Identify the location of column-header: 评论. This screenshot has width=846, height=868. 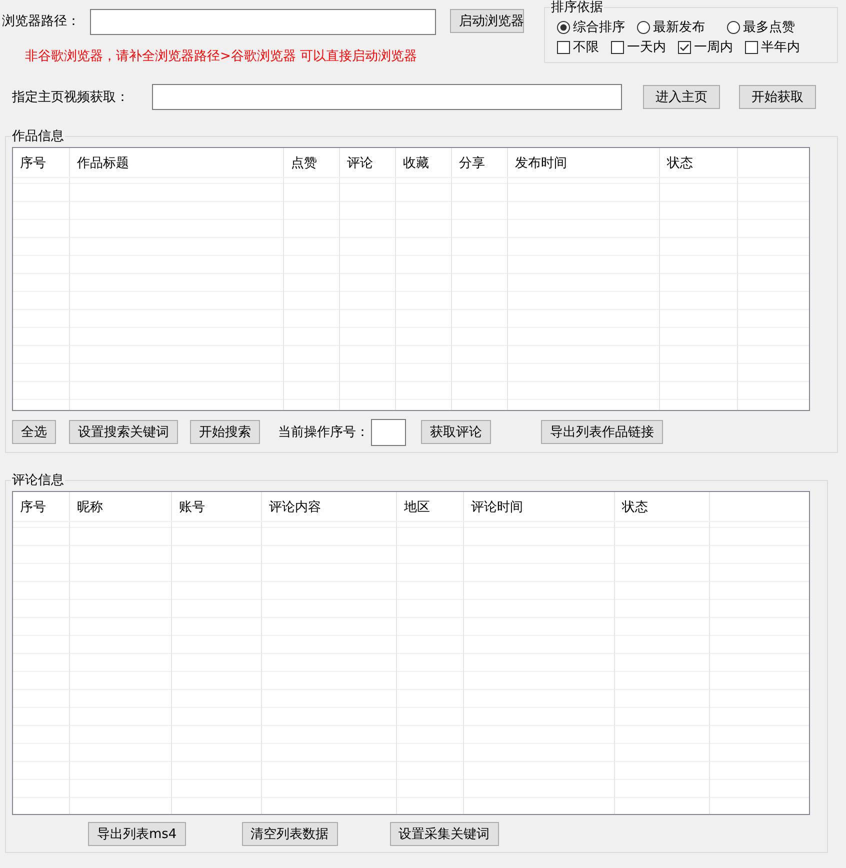
(368, 162).